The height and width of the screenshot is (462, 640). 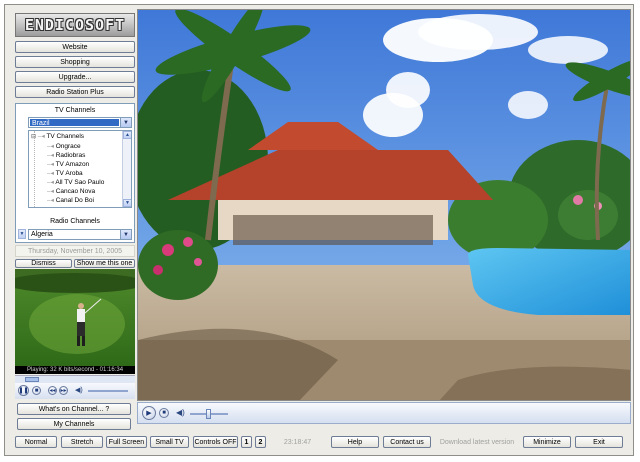 What do you see at coordinates (126, 169) in the screenshot?
I see `tree-scrollbar: ▲ ▼` at bounding box center [126, 169].